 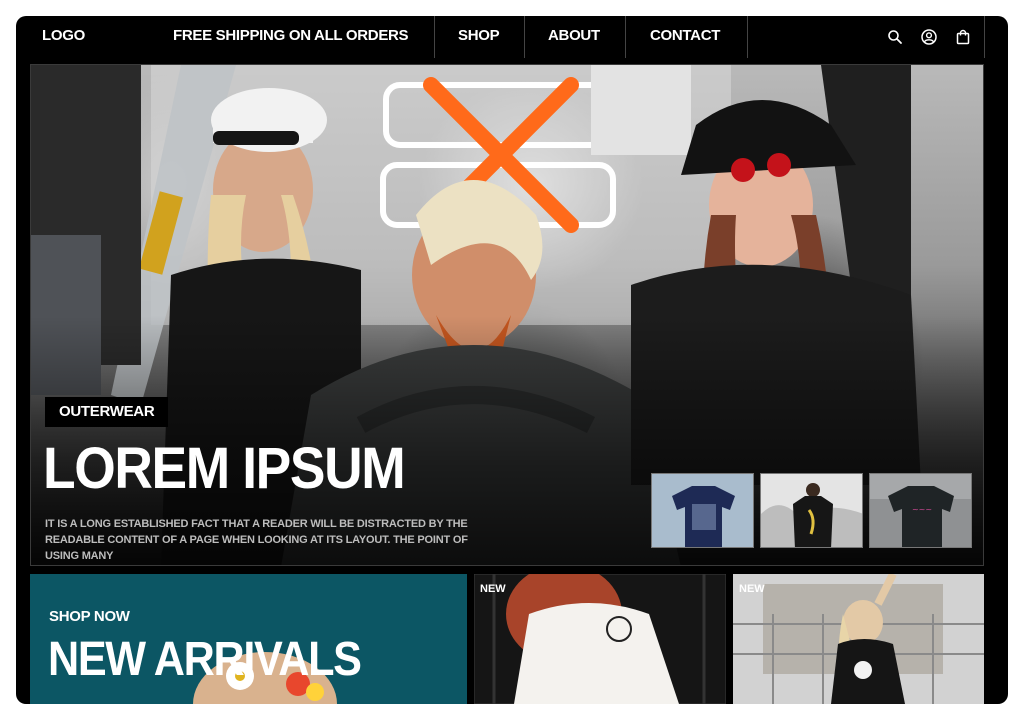 I want to click on search-icon, so click(x=895, y=37).